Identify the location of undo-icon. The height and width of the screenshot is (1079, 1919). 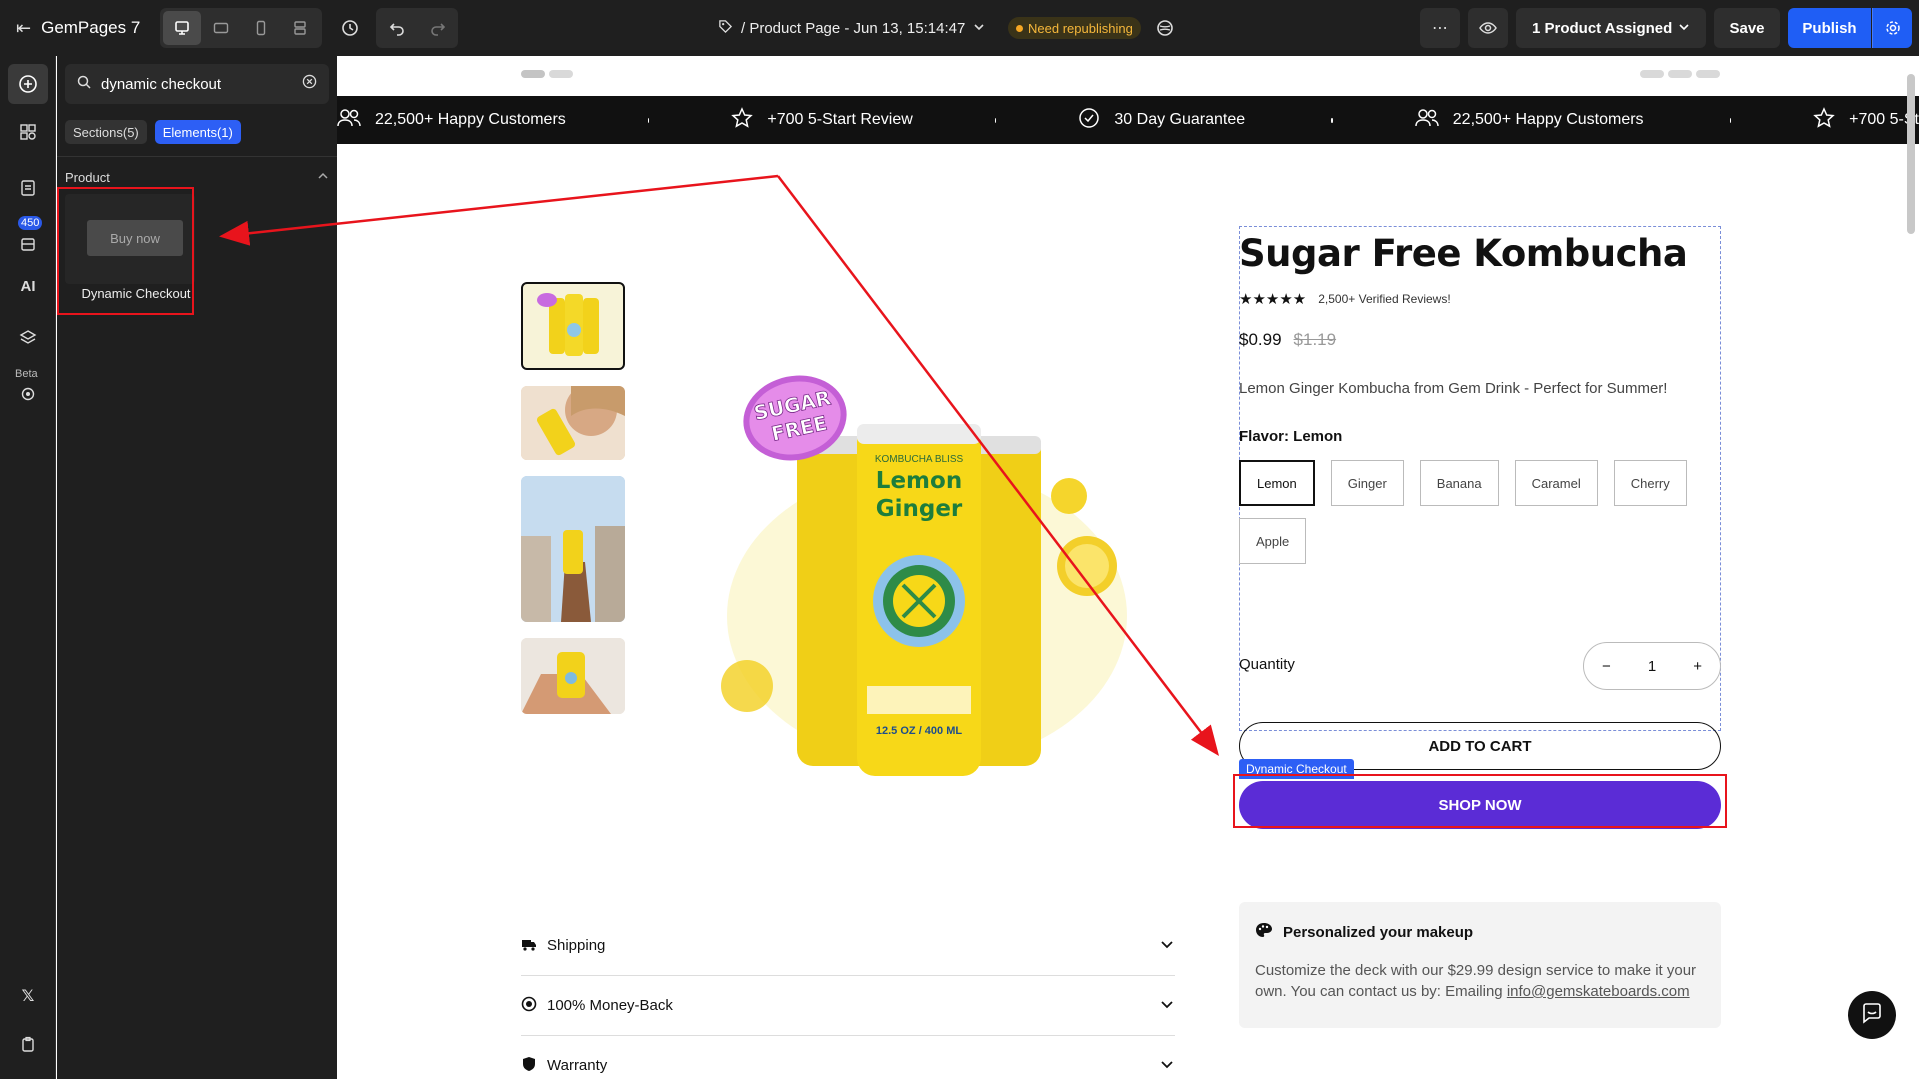
(396, 28).